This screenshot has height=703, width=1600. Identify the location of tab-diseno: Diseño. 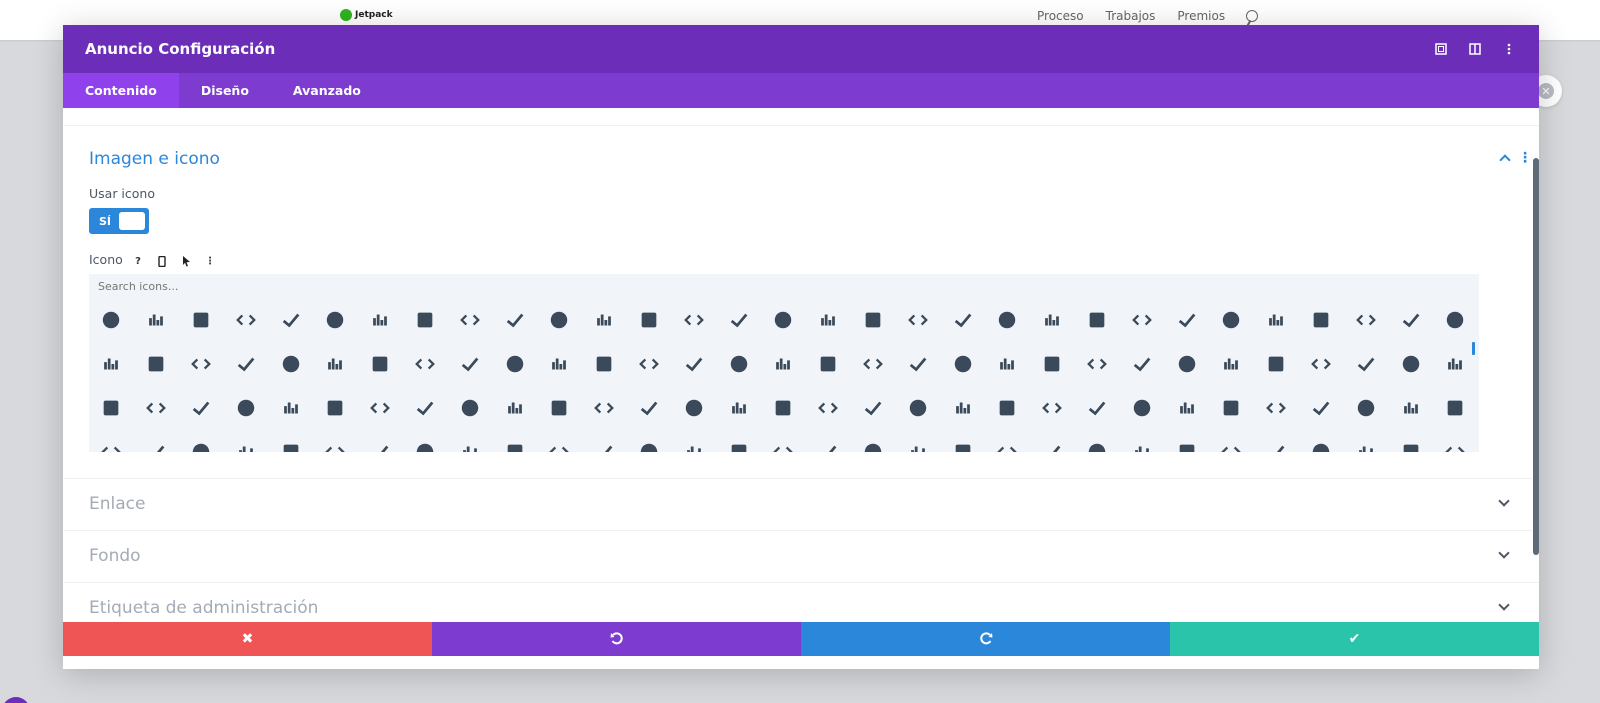
(225, 90).